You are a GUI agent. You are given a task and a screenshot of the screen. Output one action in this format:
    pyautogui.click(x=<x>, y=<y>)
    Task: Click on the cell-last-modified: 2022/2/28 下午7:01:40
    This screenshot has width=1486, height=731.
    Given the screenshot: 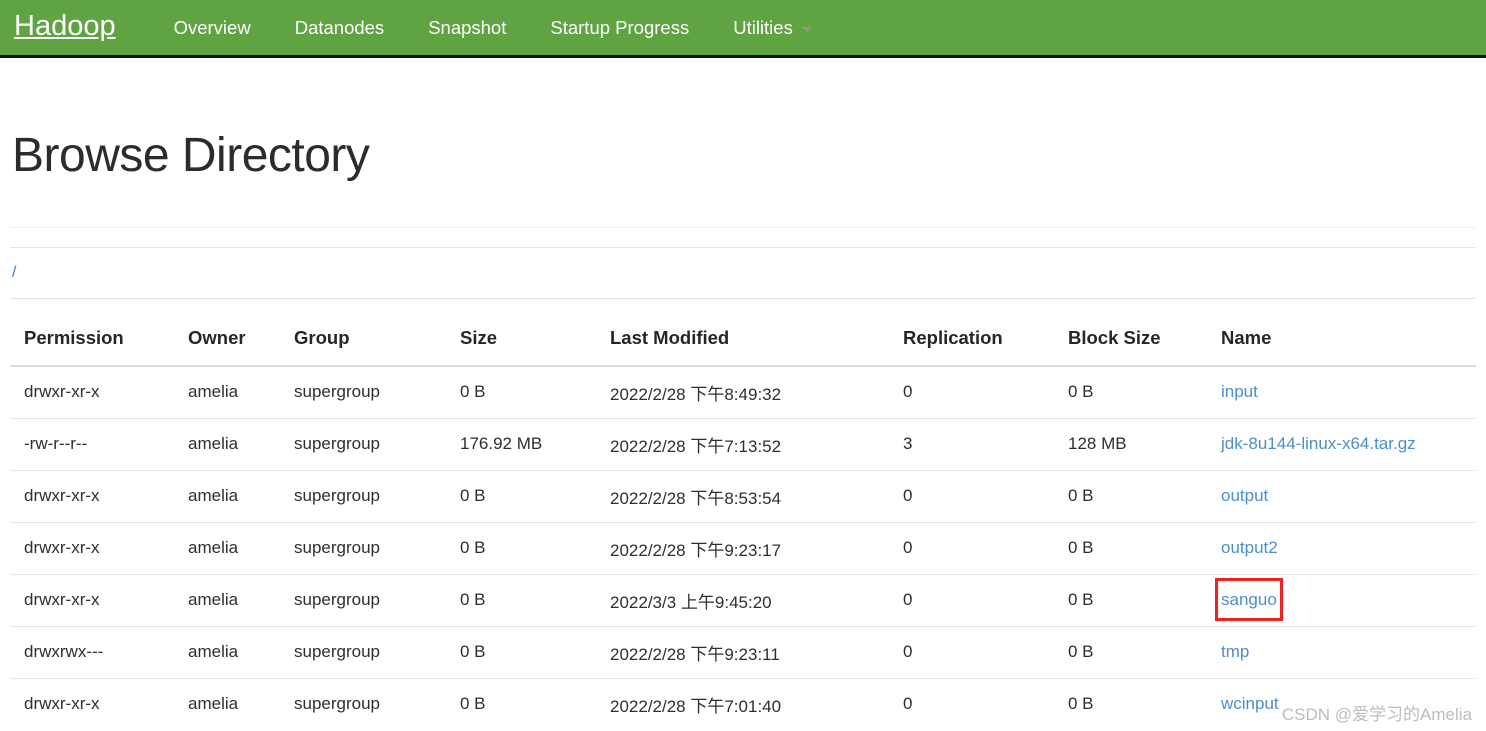 What is the action you would take?
    pyautogui.click(x=696, y=706)
    